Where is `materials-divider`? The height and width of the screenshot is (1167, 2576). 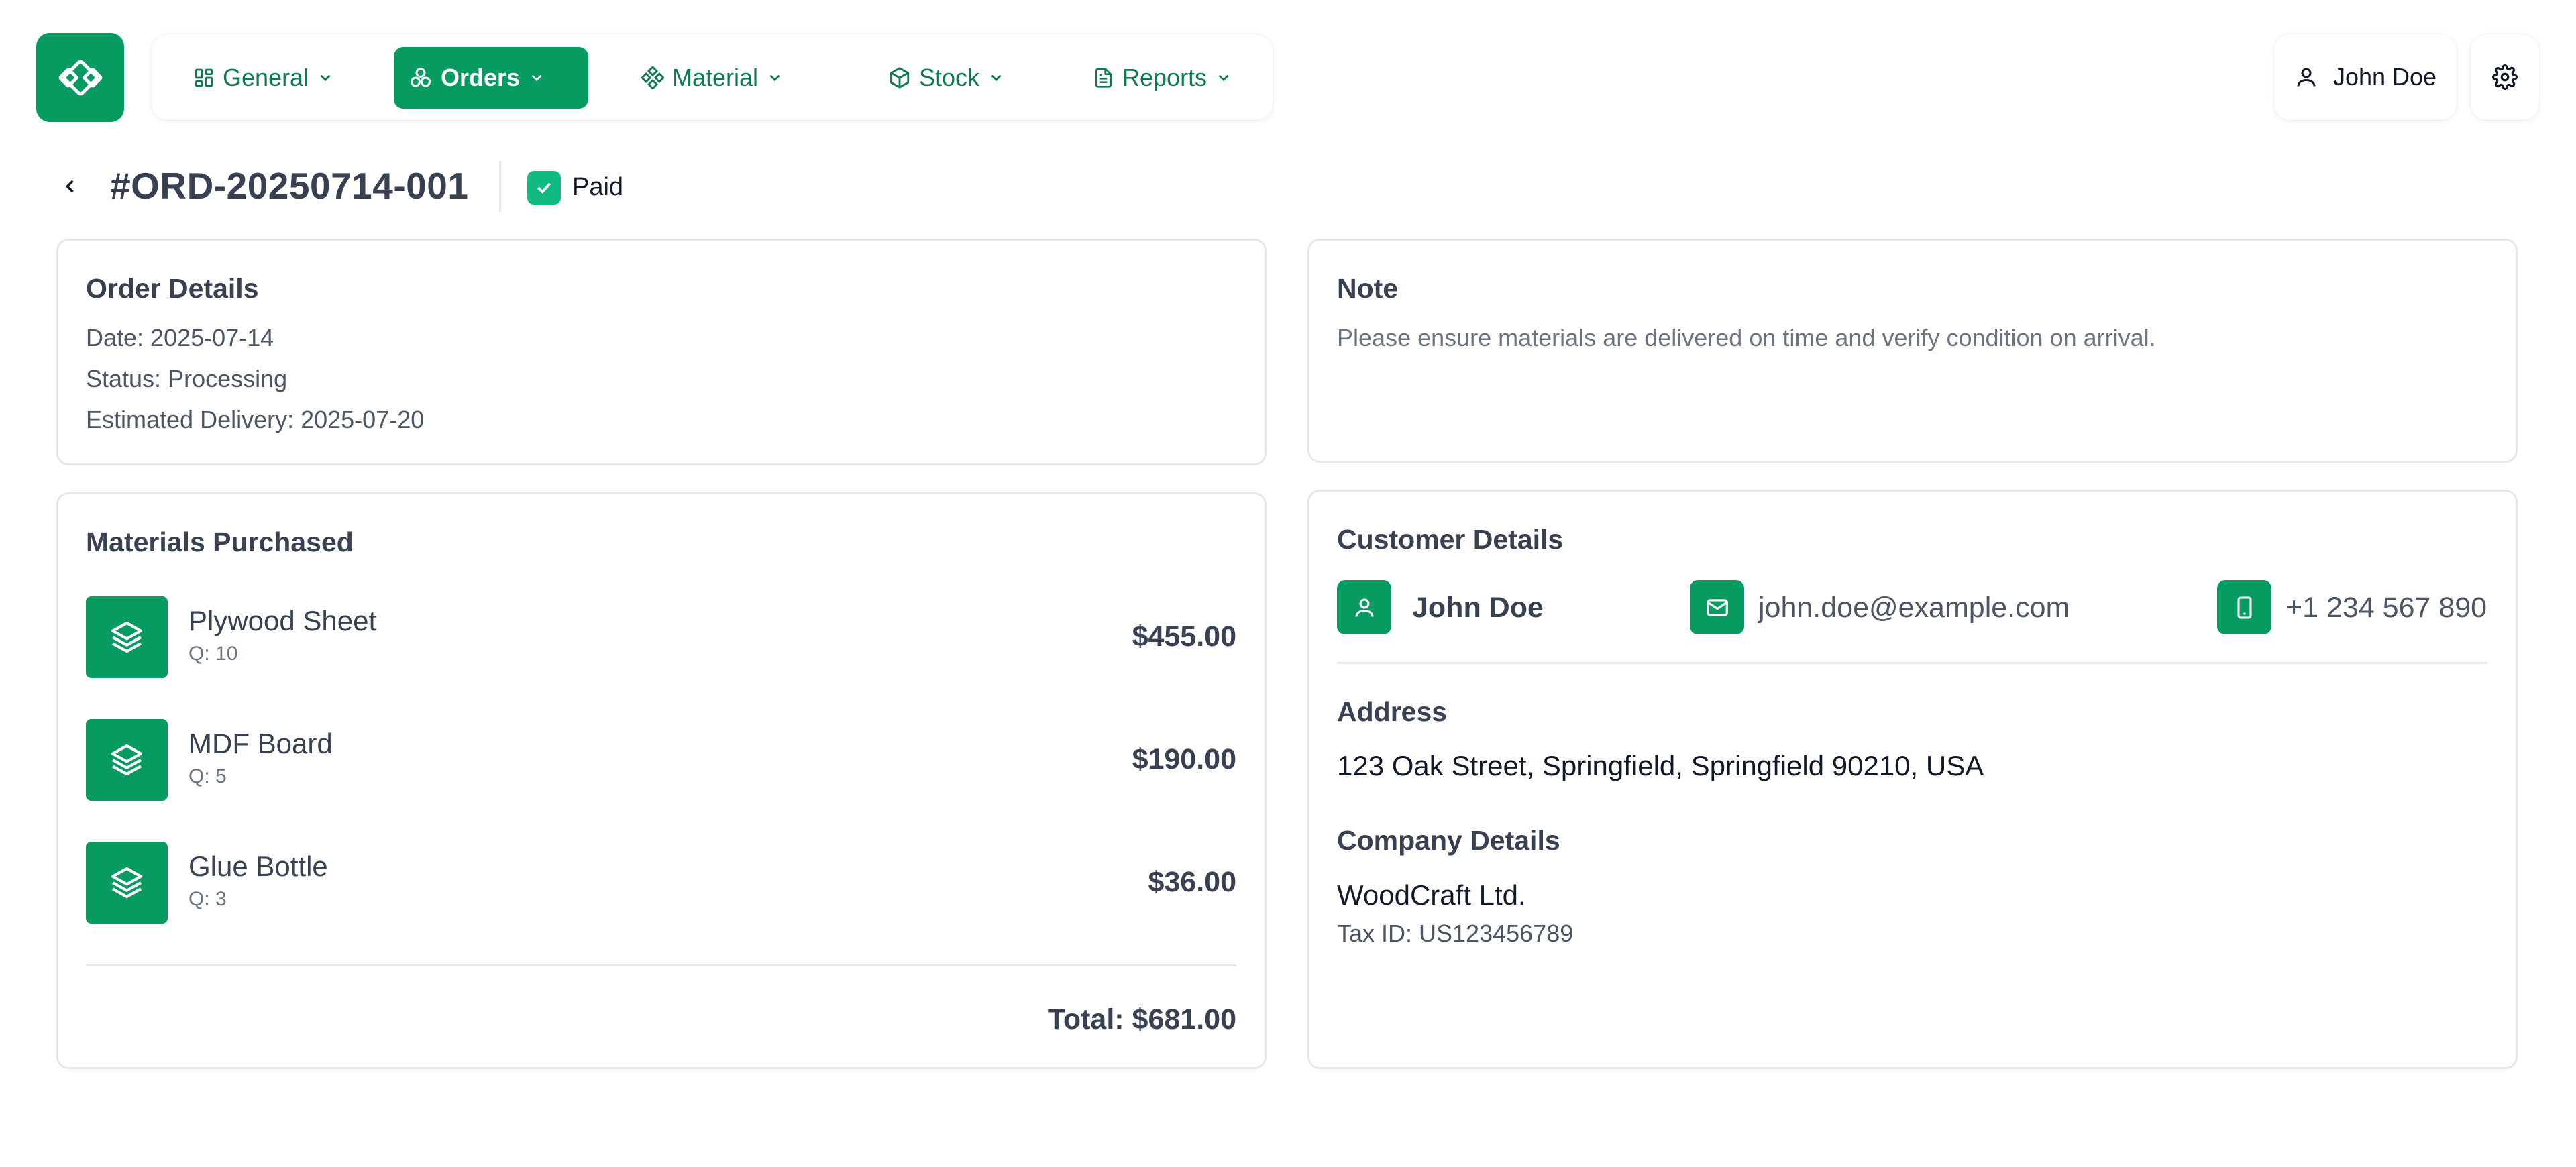
materials-divider is located at coordinates (661, 965).